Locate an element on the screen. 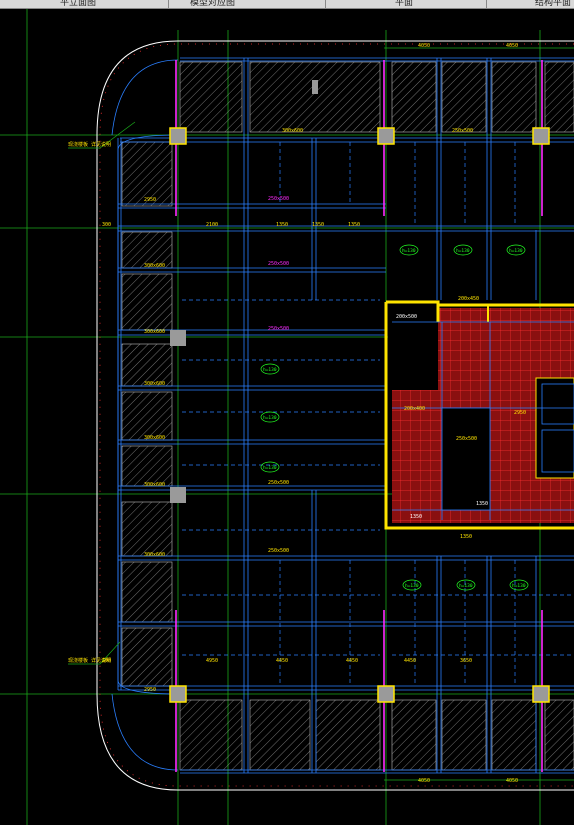  dim-bottom-span-1: 4050 is located at coordinates (424, 781).